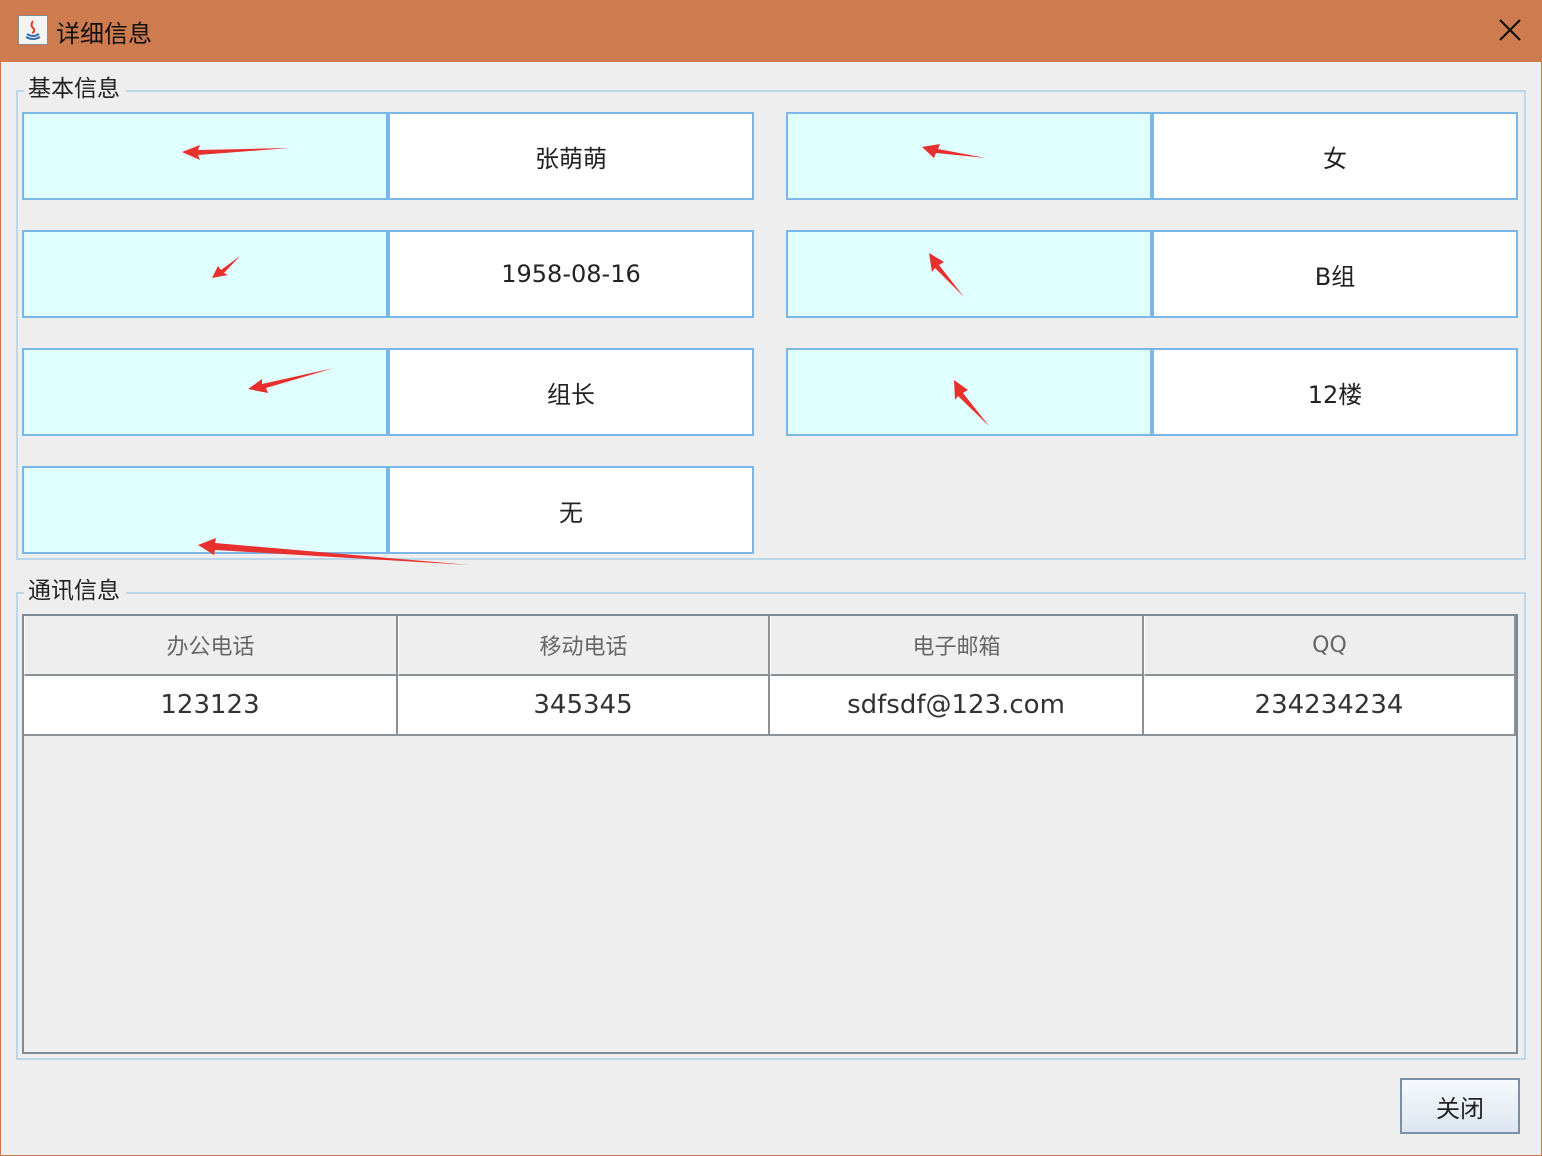  What do you see at coordinates (1335, 274) in the screenshot?
I see `value-group: B组` at bounding box center [1335, 274].